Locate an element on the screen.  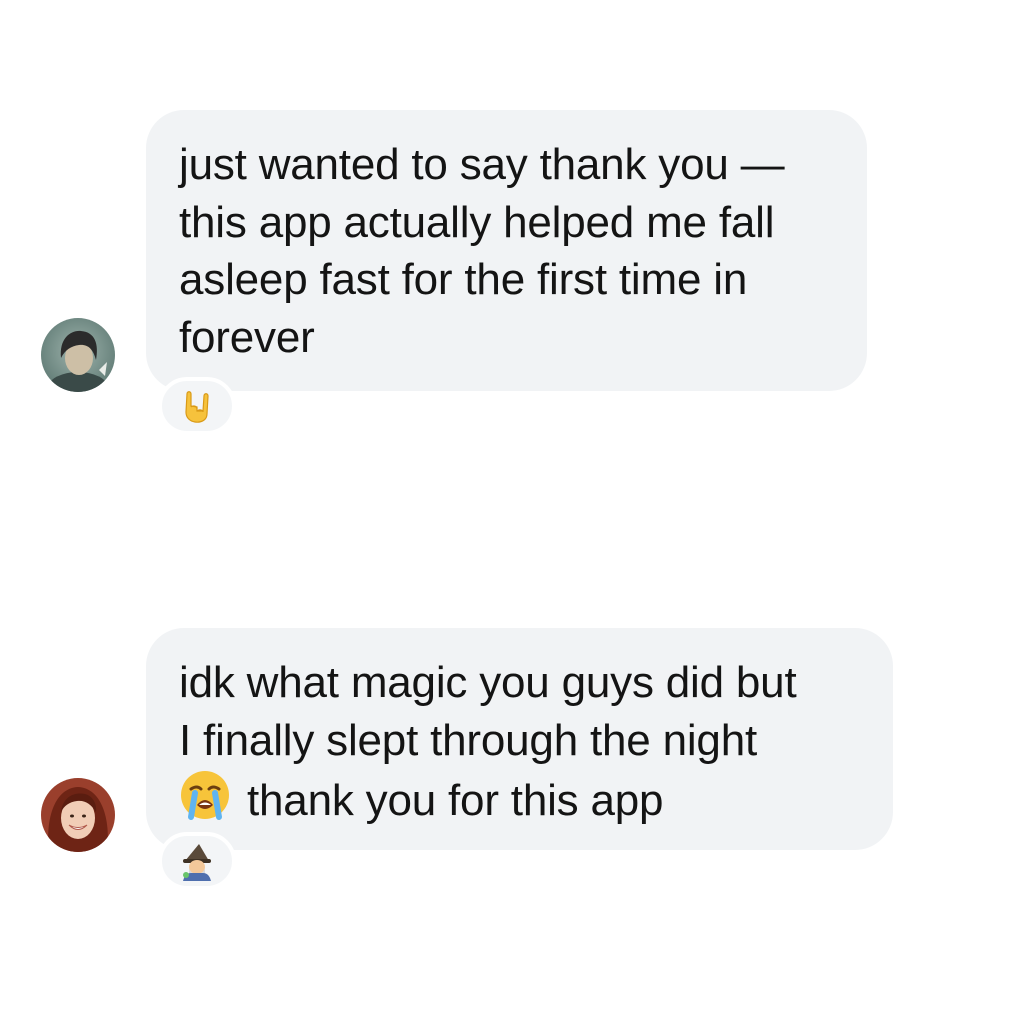
mage-emoji-icon is located at coordinates (197, 862).